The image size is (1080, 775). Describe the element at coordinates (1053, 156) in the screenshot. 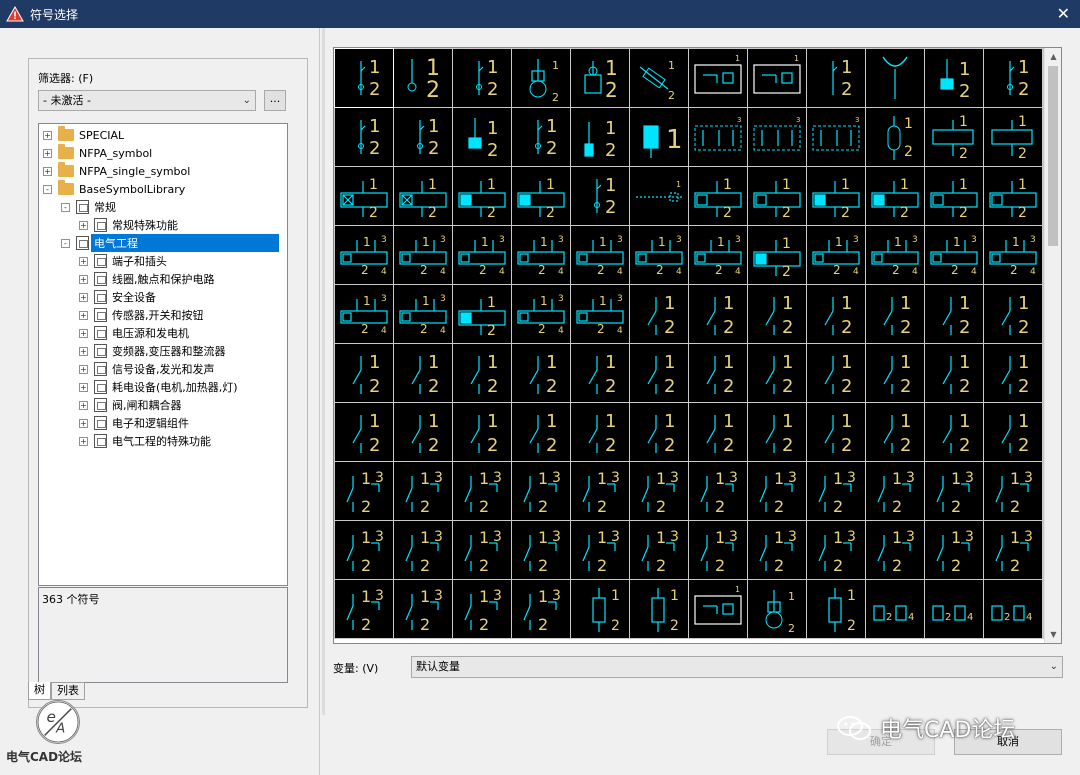

I see `scroll-thumb` at that location.